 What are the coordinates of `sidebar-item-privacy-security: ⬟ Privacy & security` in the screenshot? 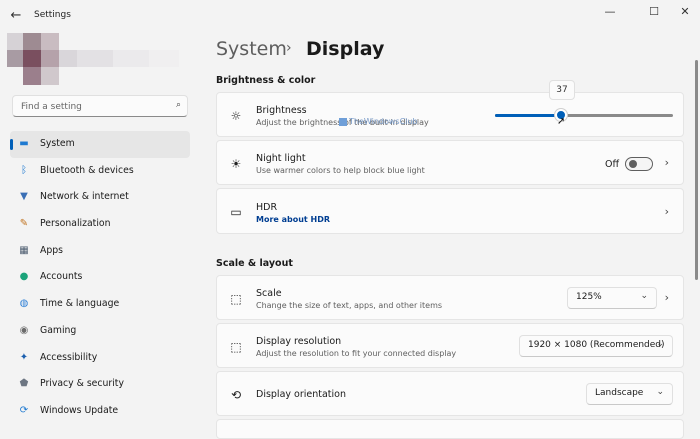 It's located at (100, 384).